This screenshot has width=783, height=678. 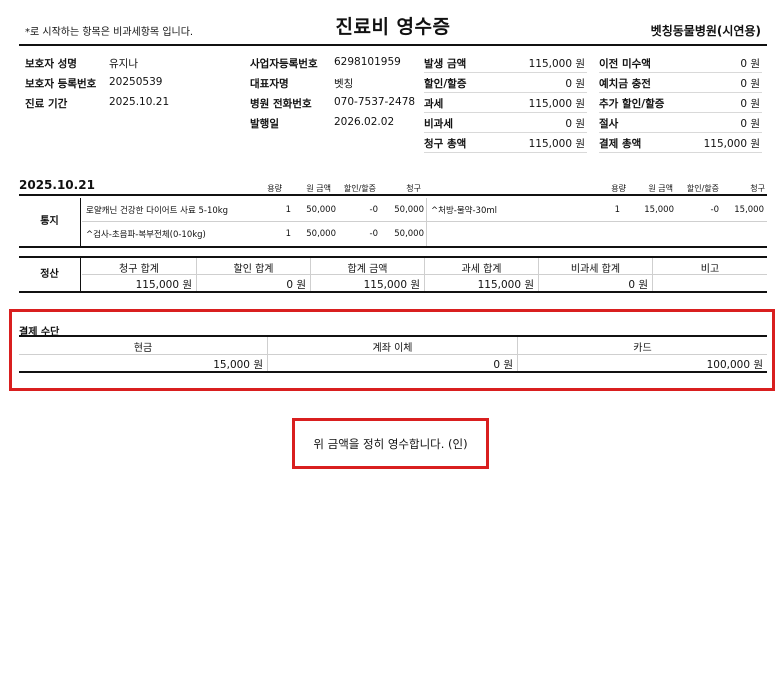 What do you see at coordinates (61, 84) in the screenshot?
I see `guardian-reg-label: 보호자 등록번호` at bounding box center [61, 84].